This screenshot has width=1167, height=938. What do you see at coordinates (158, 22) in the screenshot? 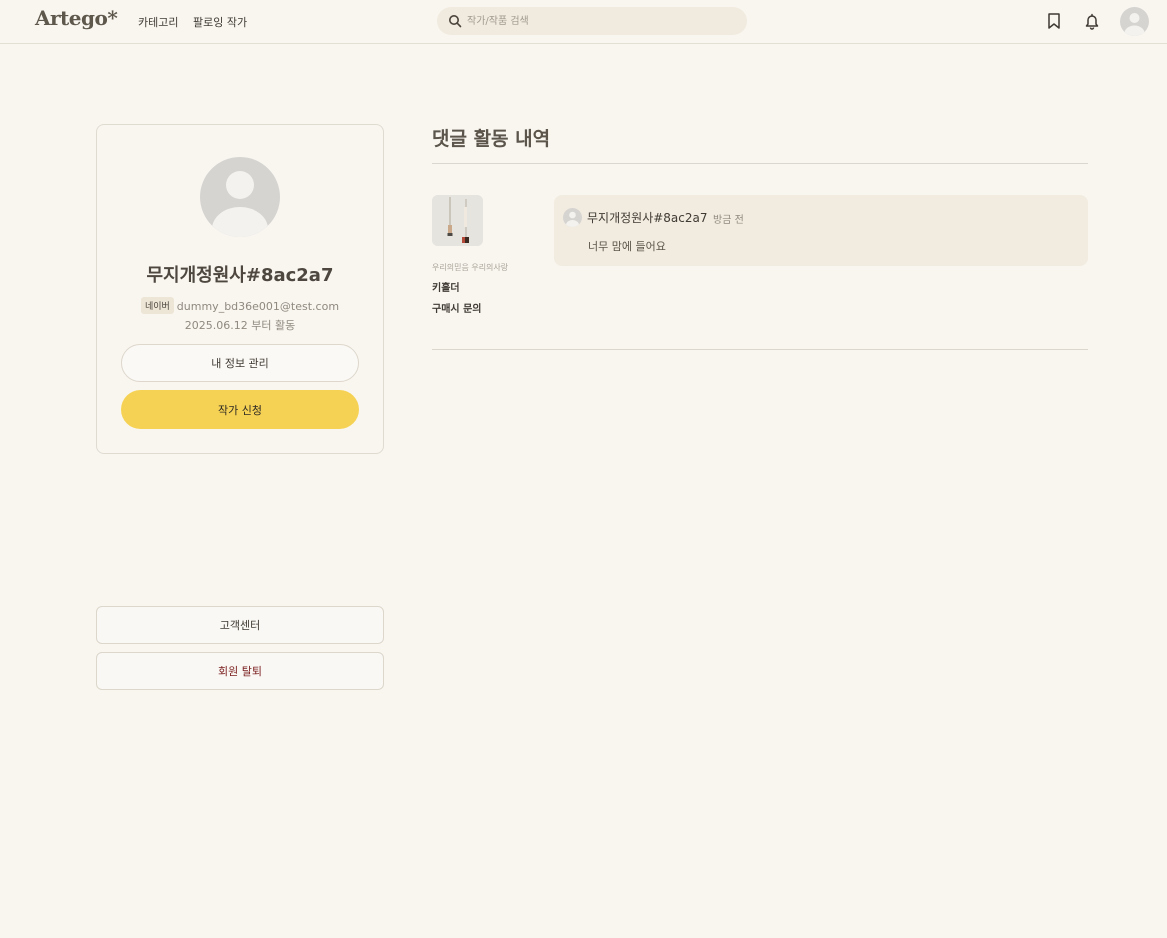
I see `nav-category: 카테고리` at bounding box center [158, 22].